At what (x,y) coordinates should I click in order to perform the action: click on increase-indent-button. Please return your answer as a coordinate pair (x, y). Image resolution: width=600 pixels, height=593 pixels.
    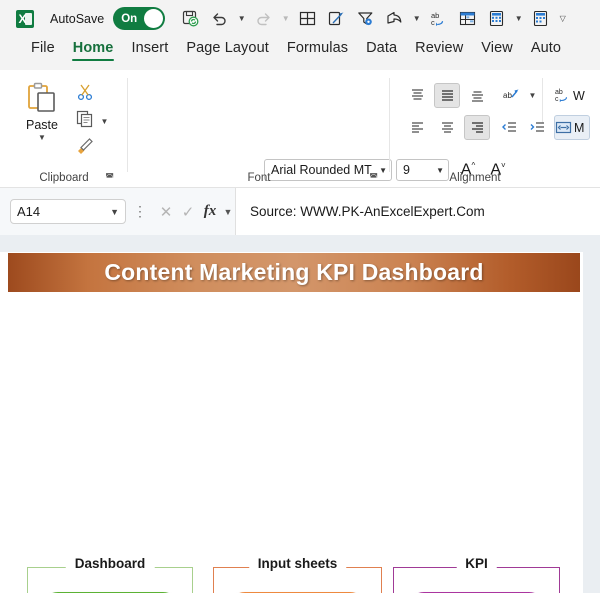
    Looking at the image, I should click on (537, 127).